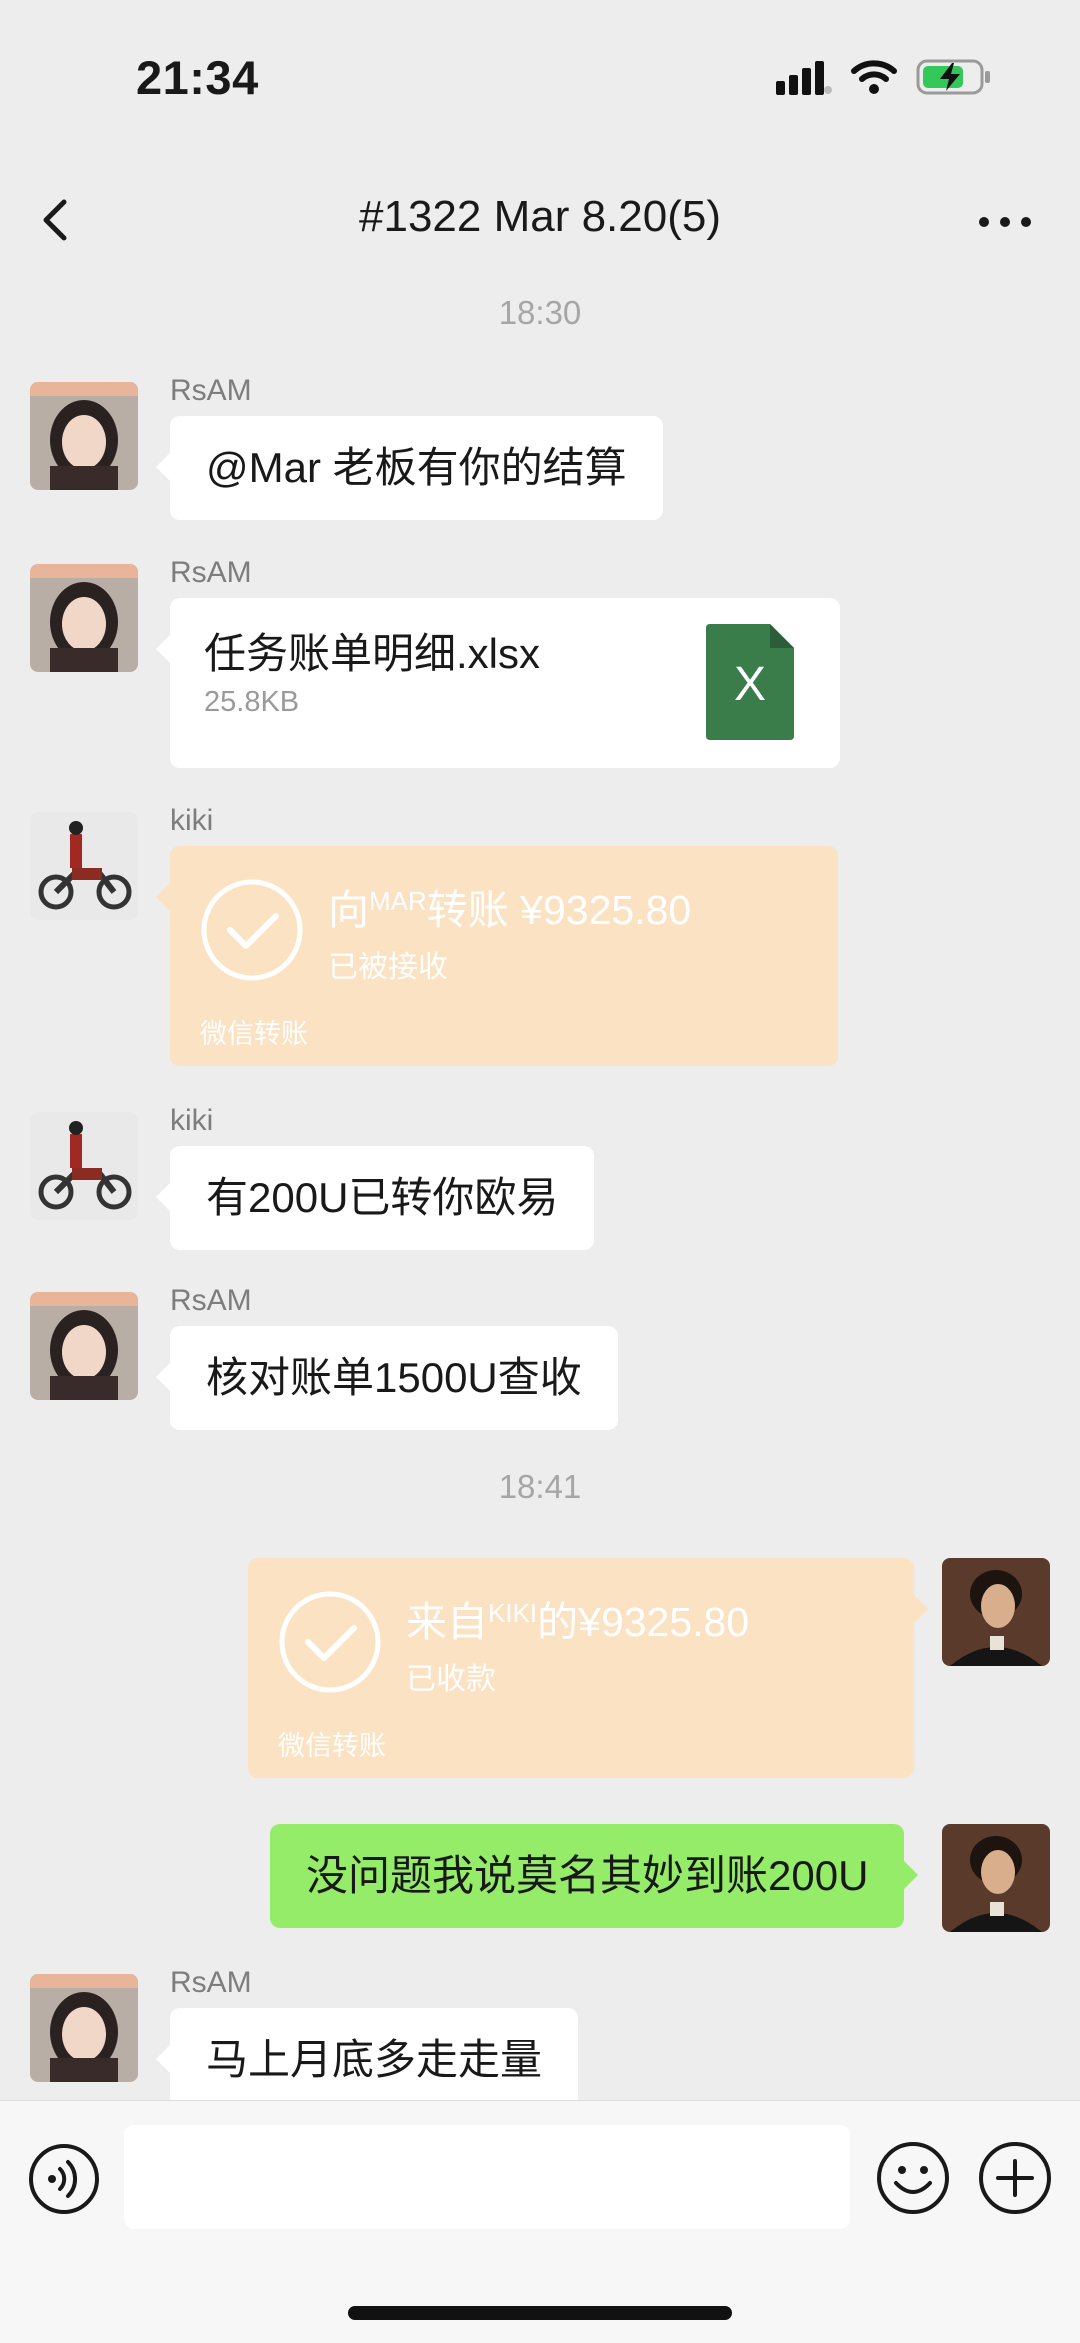 The width and height of the screenshot is (1080, 2343). What do you see at coordinates (540, 1486) in the screenshot?
I see `timestamp: 18:41` at bounding box center [540, 1486].